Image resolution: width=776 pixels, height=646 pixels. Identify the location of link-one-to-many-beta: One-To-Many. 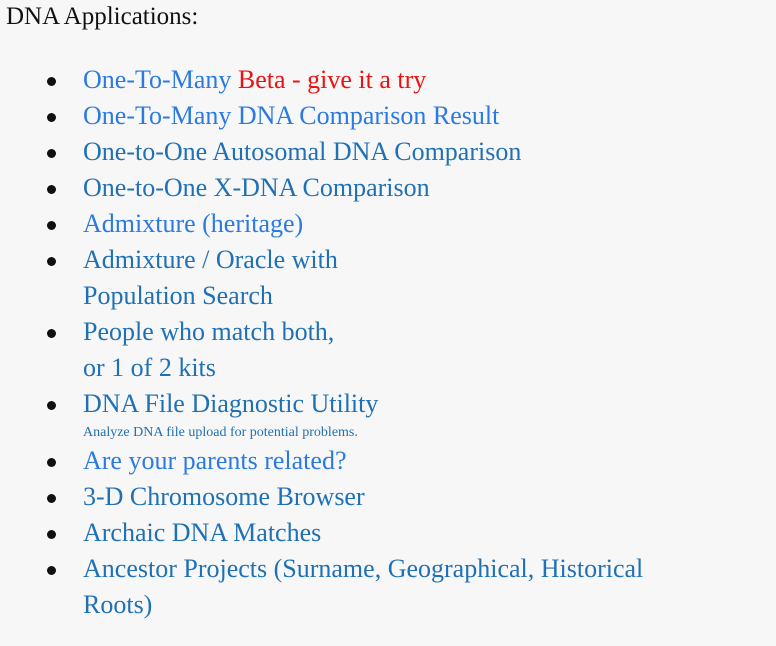
(160, 79).